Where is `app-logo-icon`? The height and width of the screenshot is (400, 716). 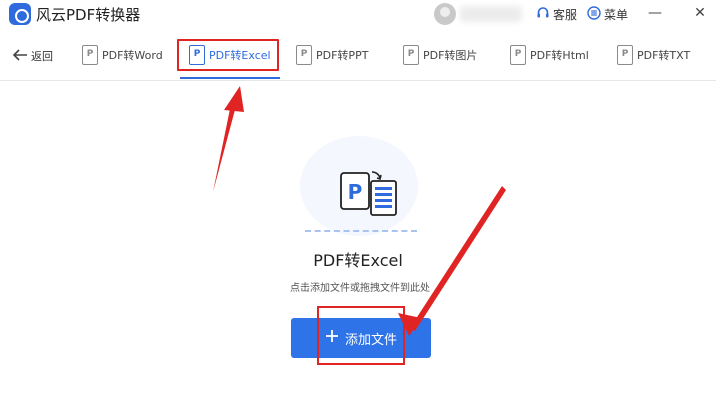 app-logo-icon is located at coordinates (20, 14).